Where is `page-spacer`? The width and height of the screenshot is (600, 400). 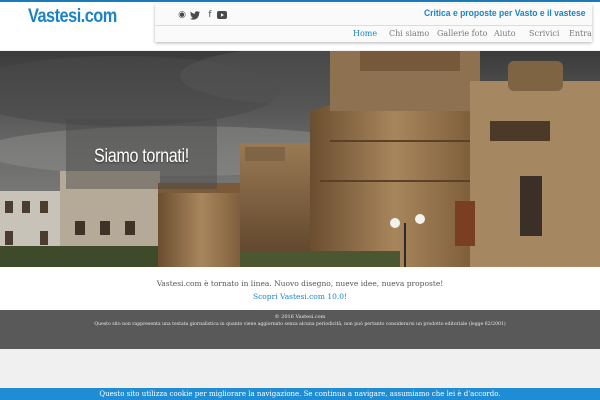
page-spacer is located at coordinates (300, 368).